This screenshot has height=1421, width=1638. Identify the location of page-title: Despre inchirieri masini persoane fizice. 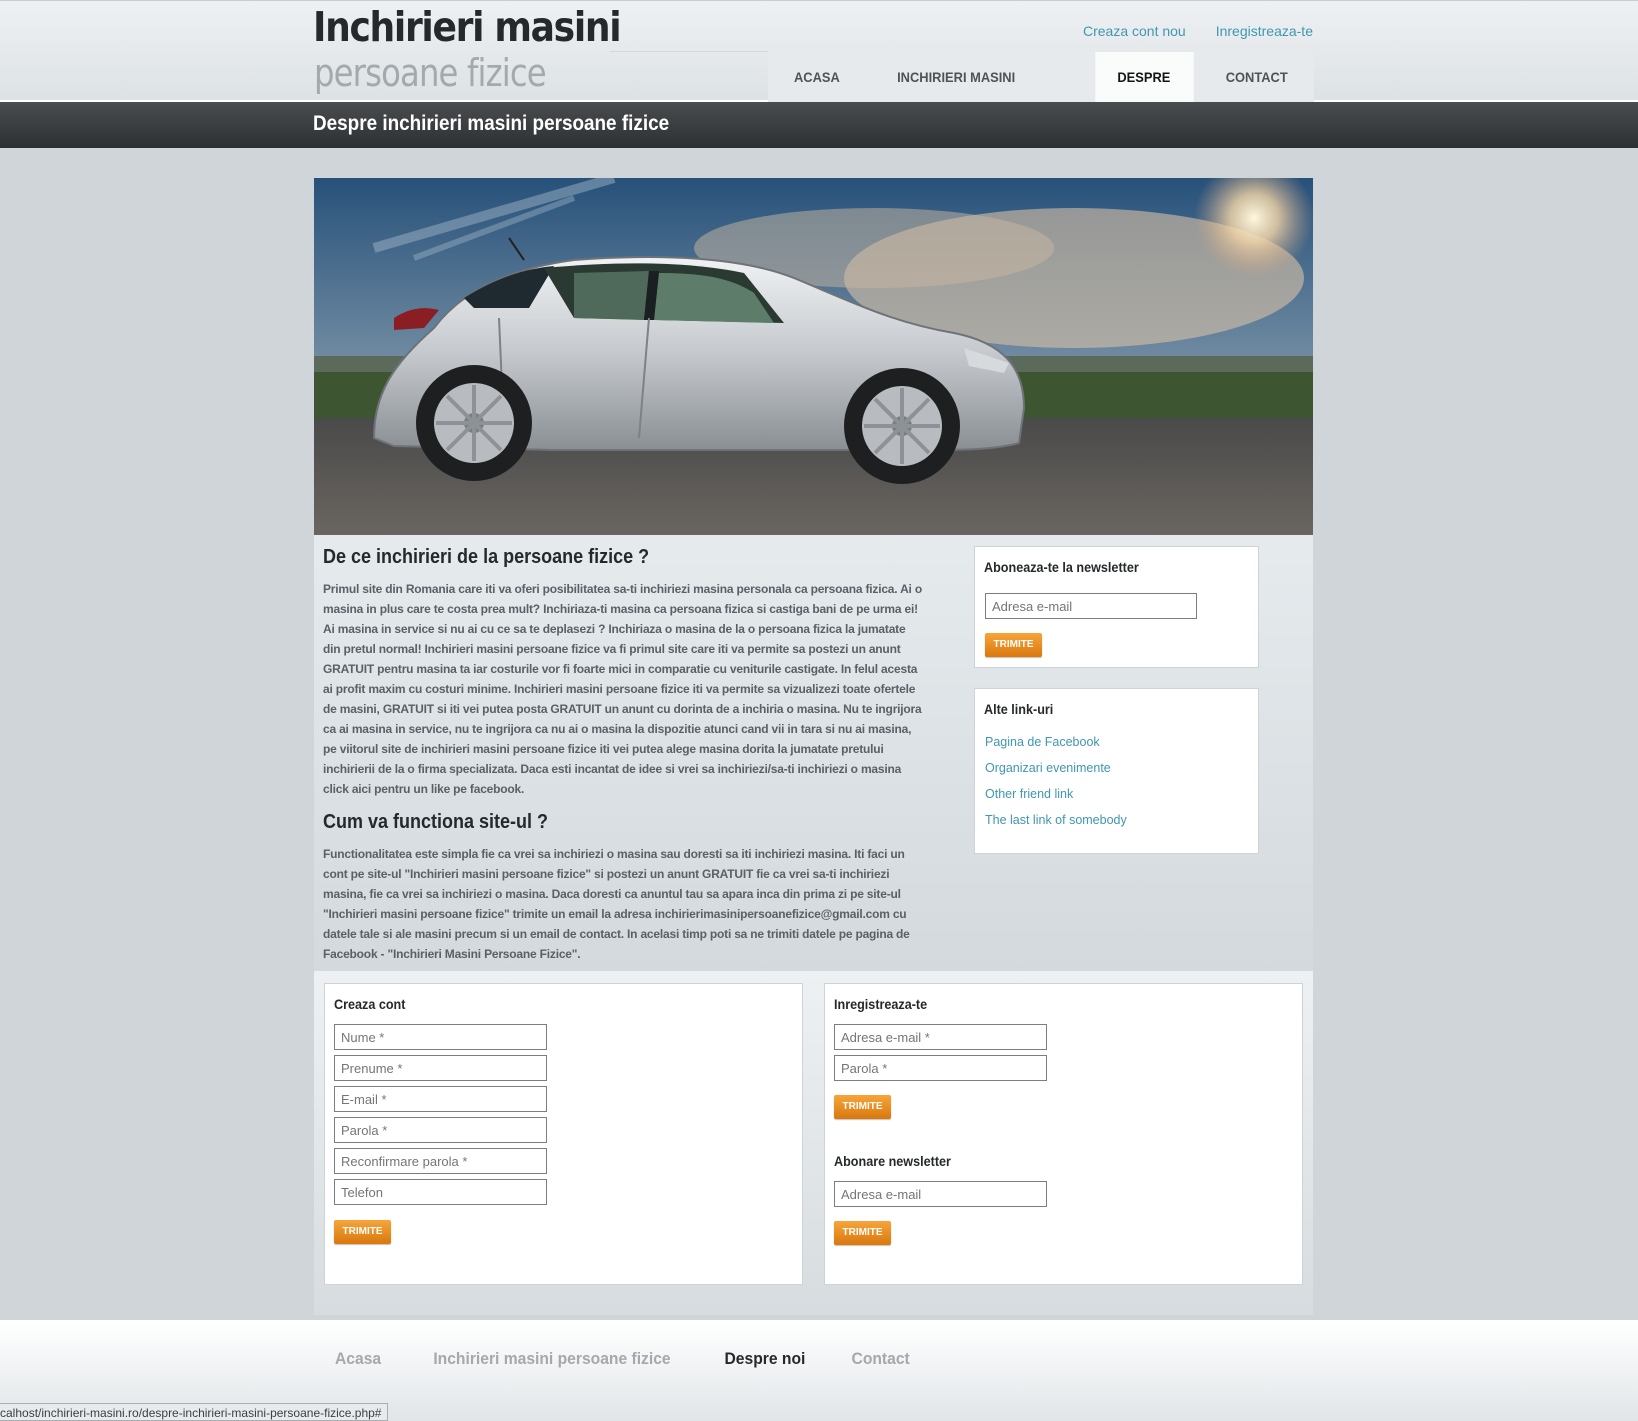
(491, 123).